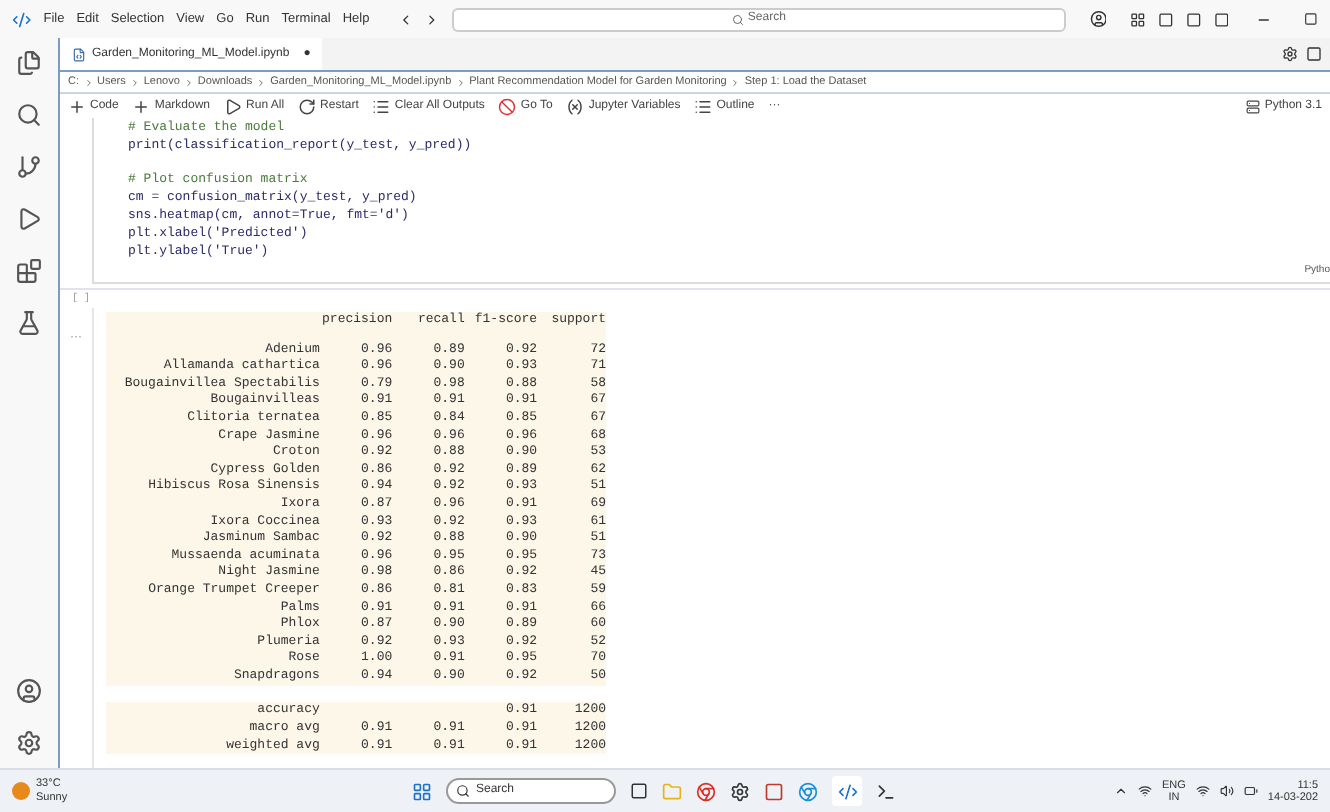  I want to click on battery-icon, so click(1250, 791).